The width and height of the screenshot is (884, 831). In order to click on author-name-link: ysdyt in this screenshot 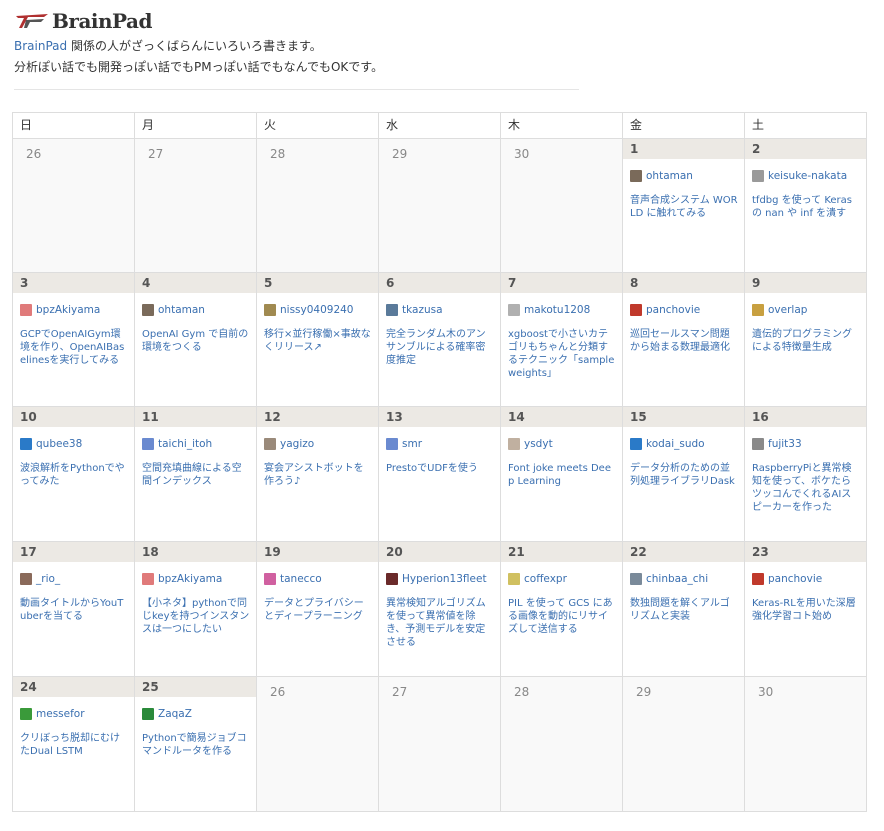, I will do `click(538, 444)`.